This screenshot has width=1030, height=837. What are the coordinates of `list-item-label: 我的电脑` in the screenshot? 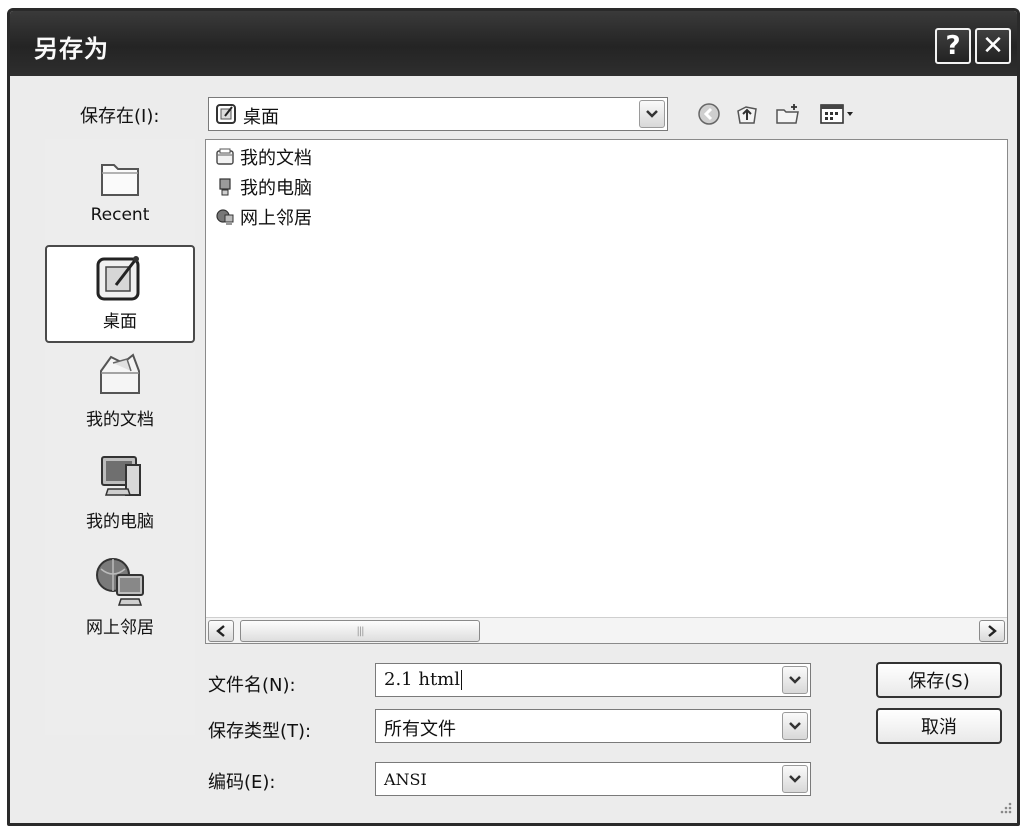 It's located at (276, 188).